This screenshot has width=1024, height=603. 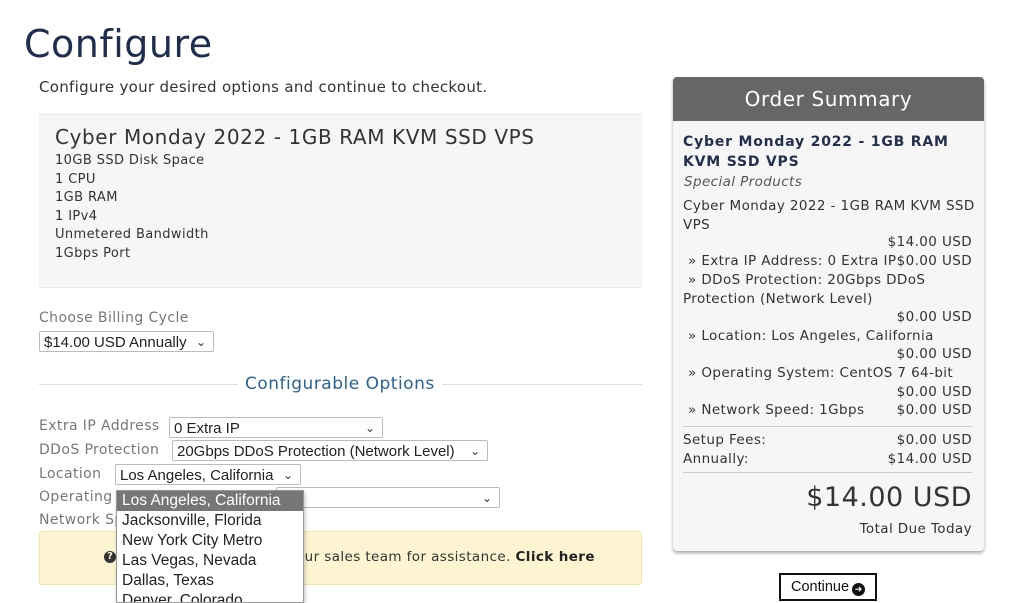 I want to click on annually-value: $14.00 USD, so click(x=929, y=459).